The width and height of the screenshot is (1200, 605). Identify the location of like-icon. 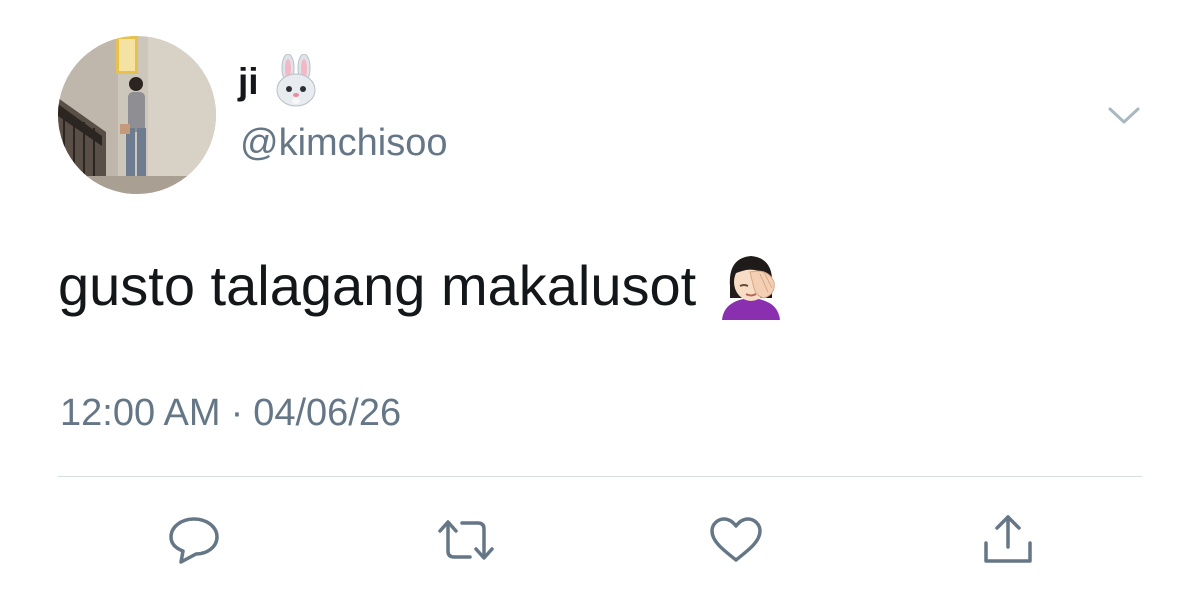
(736, 539).